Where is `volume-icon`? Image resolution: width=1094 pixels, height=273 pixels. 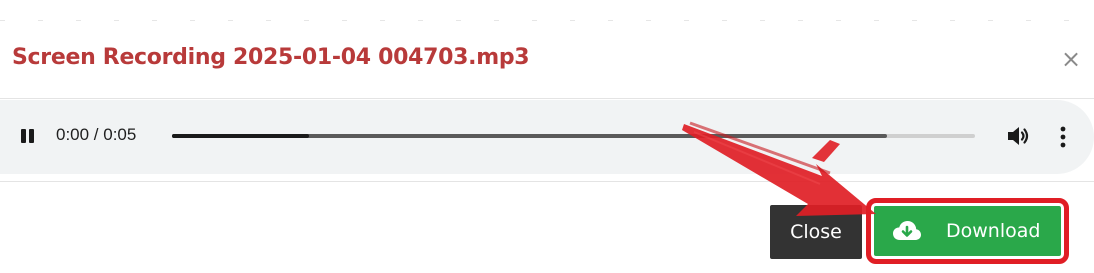
volume-icon is located at coordinates (1019, 136).